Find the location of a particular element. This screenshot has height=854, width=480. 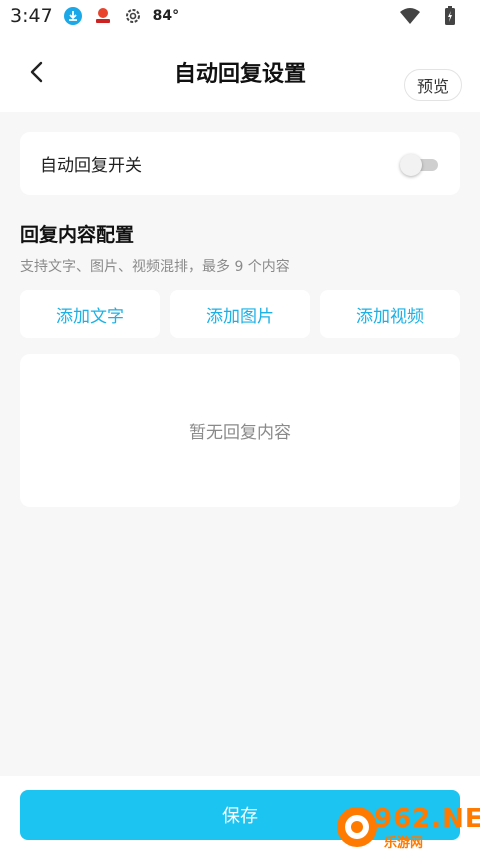

auto-reply-switch is located at coordinates (420, 164).